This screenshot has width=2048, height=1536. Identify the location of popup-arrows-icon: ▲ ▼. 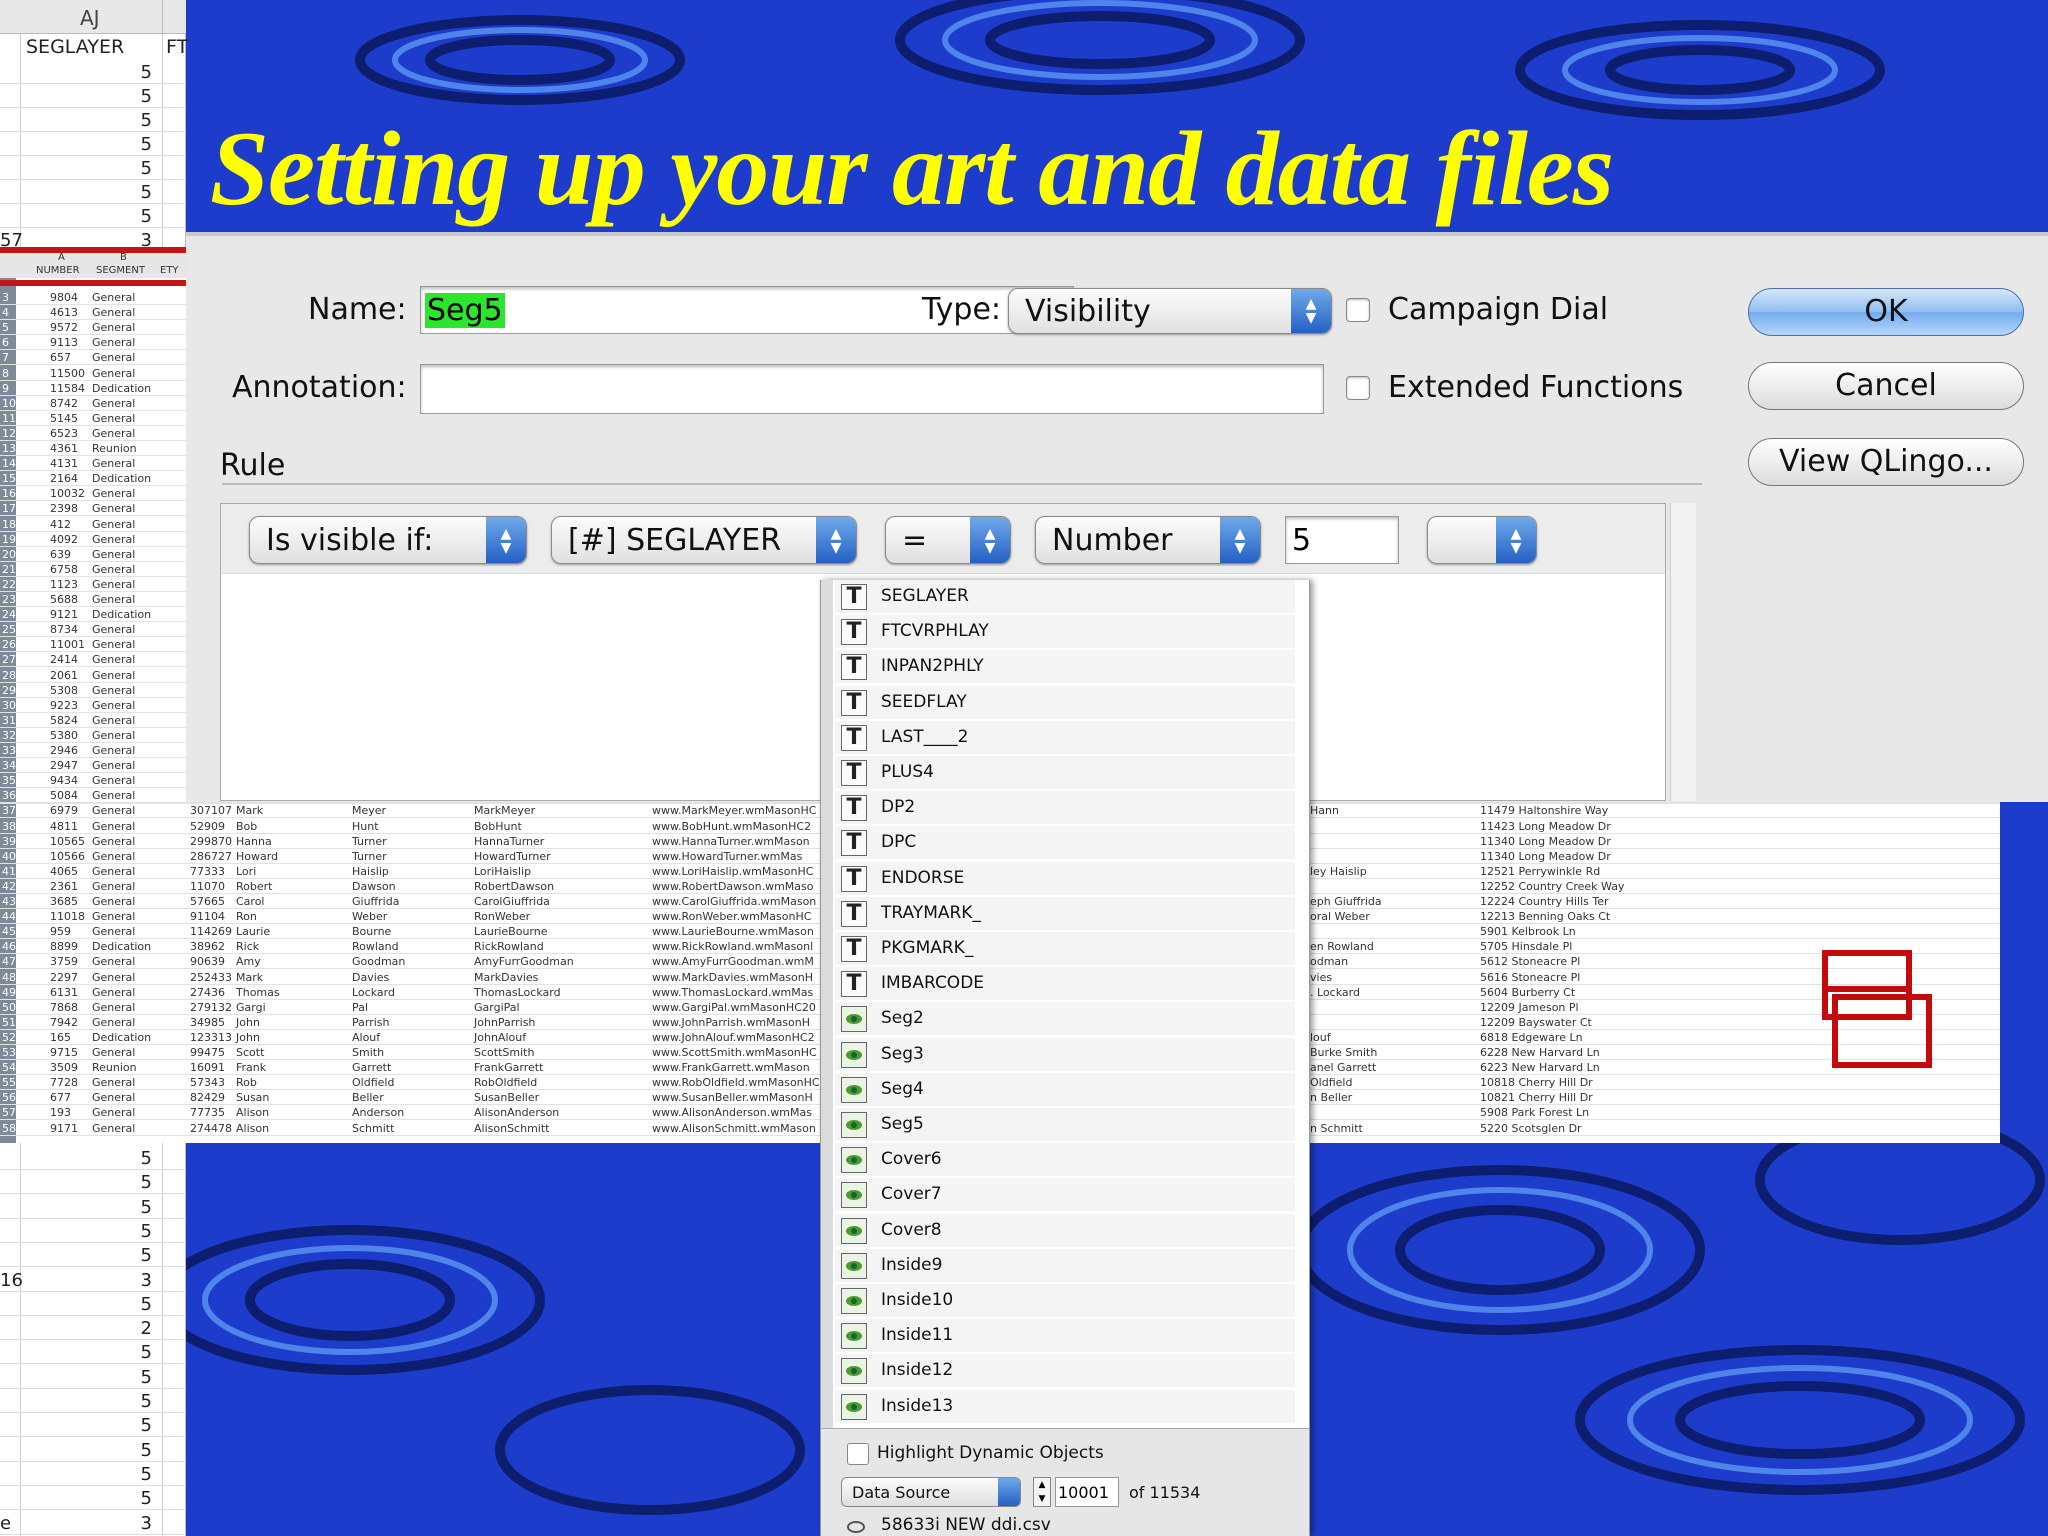
(1240, 540).